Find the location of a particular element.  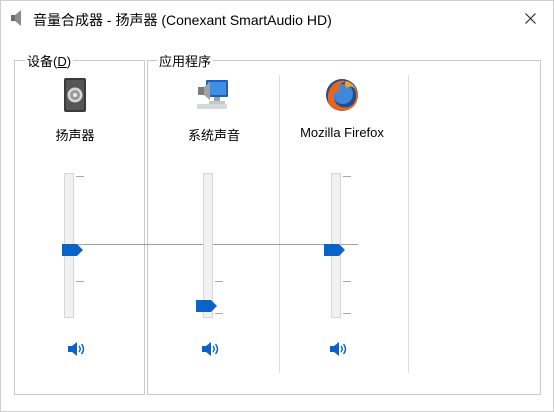

applications-group-title: 应用程序 is located at coordinates (185, 60).